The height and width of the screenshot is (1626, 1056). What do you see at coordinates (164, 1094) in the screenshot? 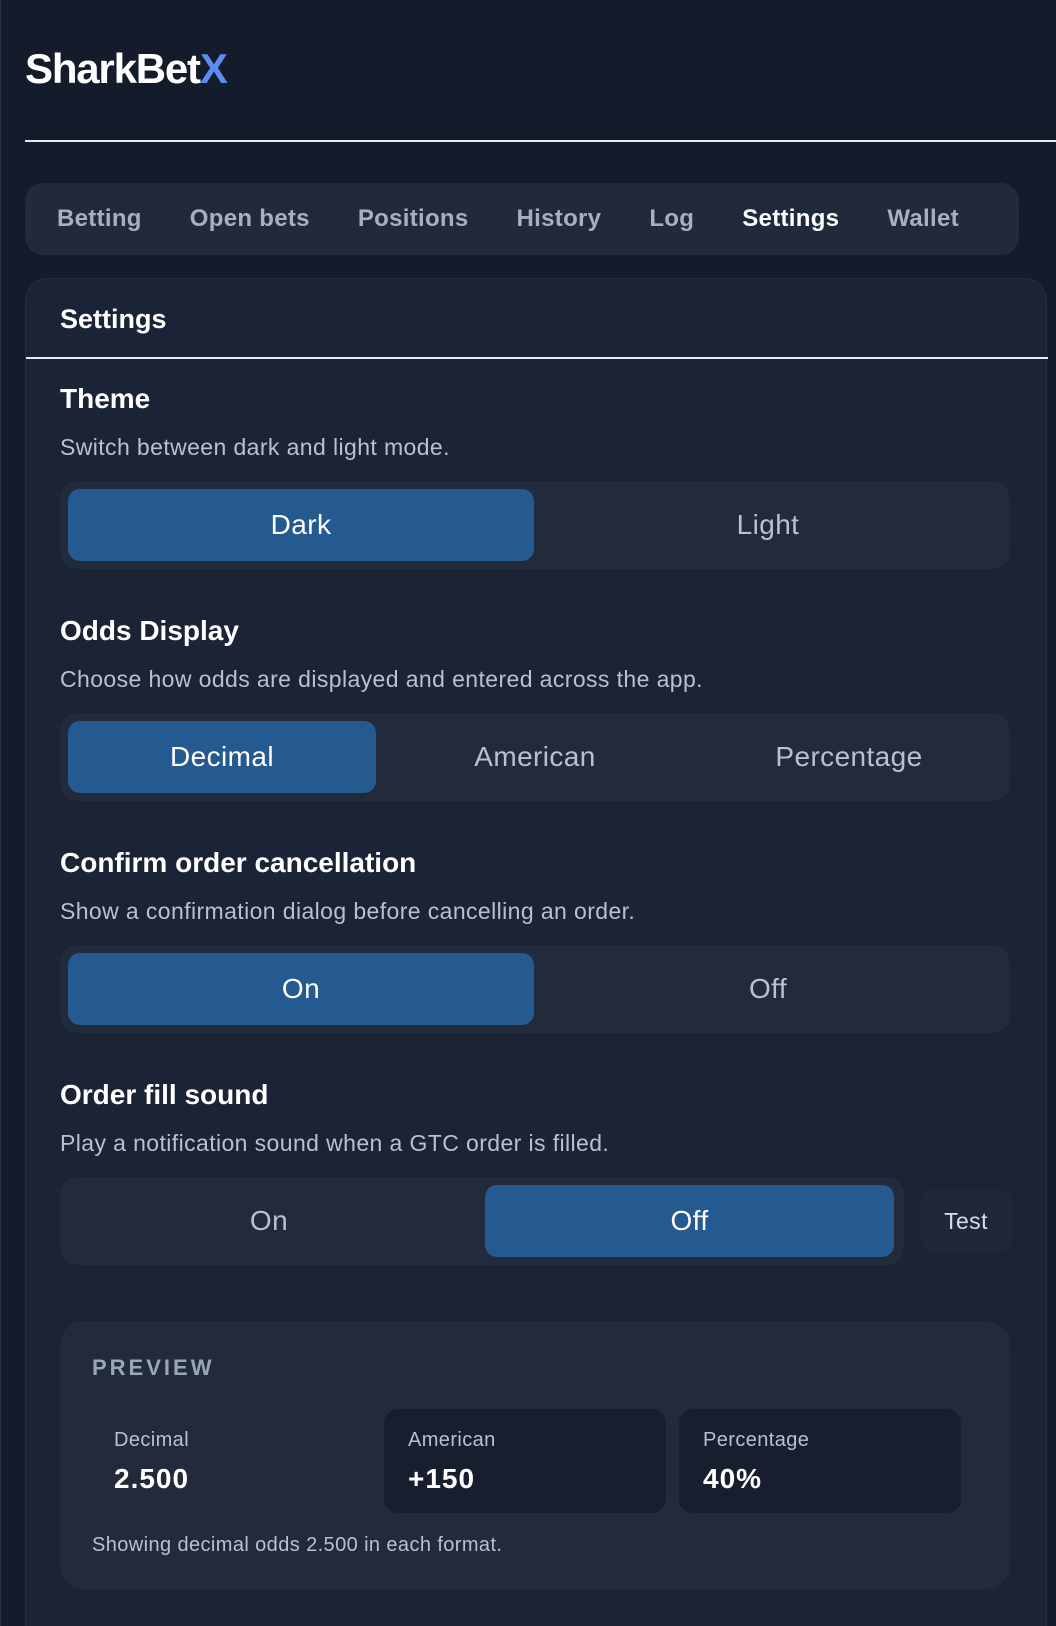
I see `fill-sound-title: Order fill sound` at bounding box center [164, 1094].